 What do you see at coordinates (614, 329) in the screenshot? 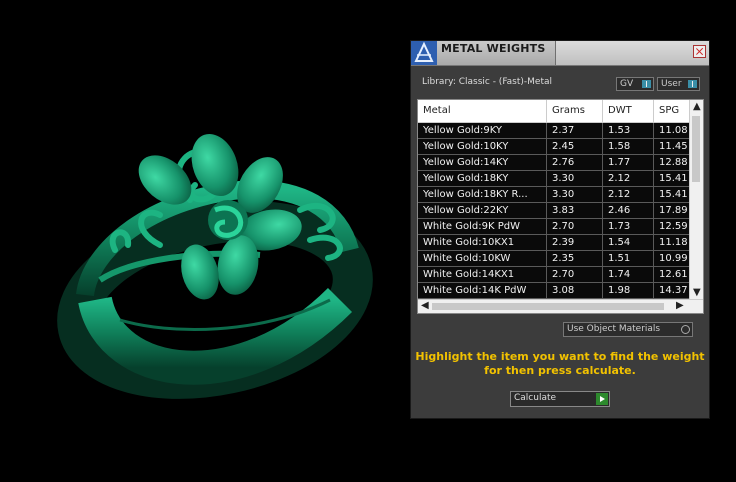
I see `use-object-materials-label: Use Object Materials` at bounding box center [614, 329].